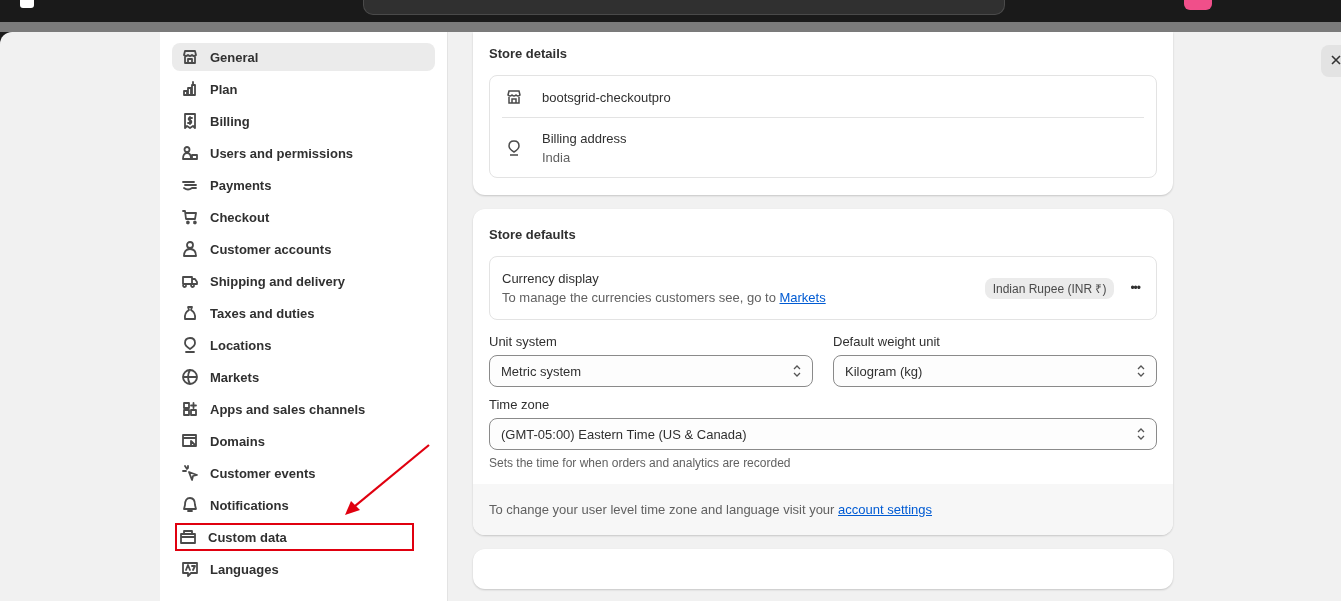  I want to click on cursor-icon, so click(190, 473).